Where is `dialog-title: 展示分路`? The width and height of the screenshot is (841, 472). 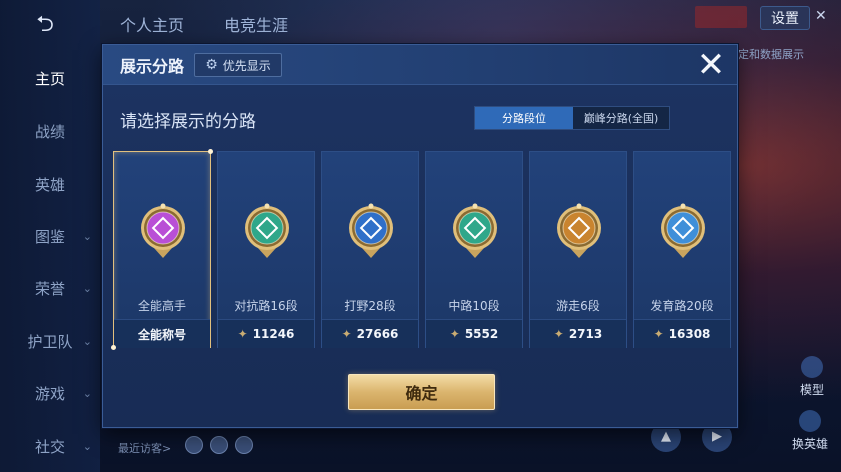
dialog-title: 展示分路 is located at coordinates (152, 66).